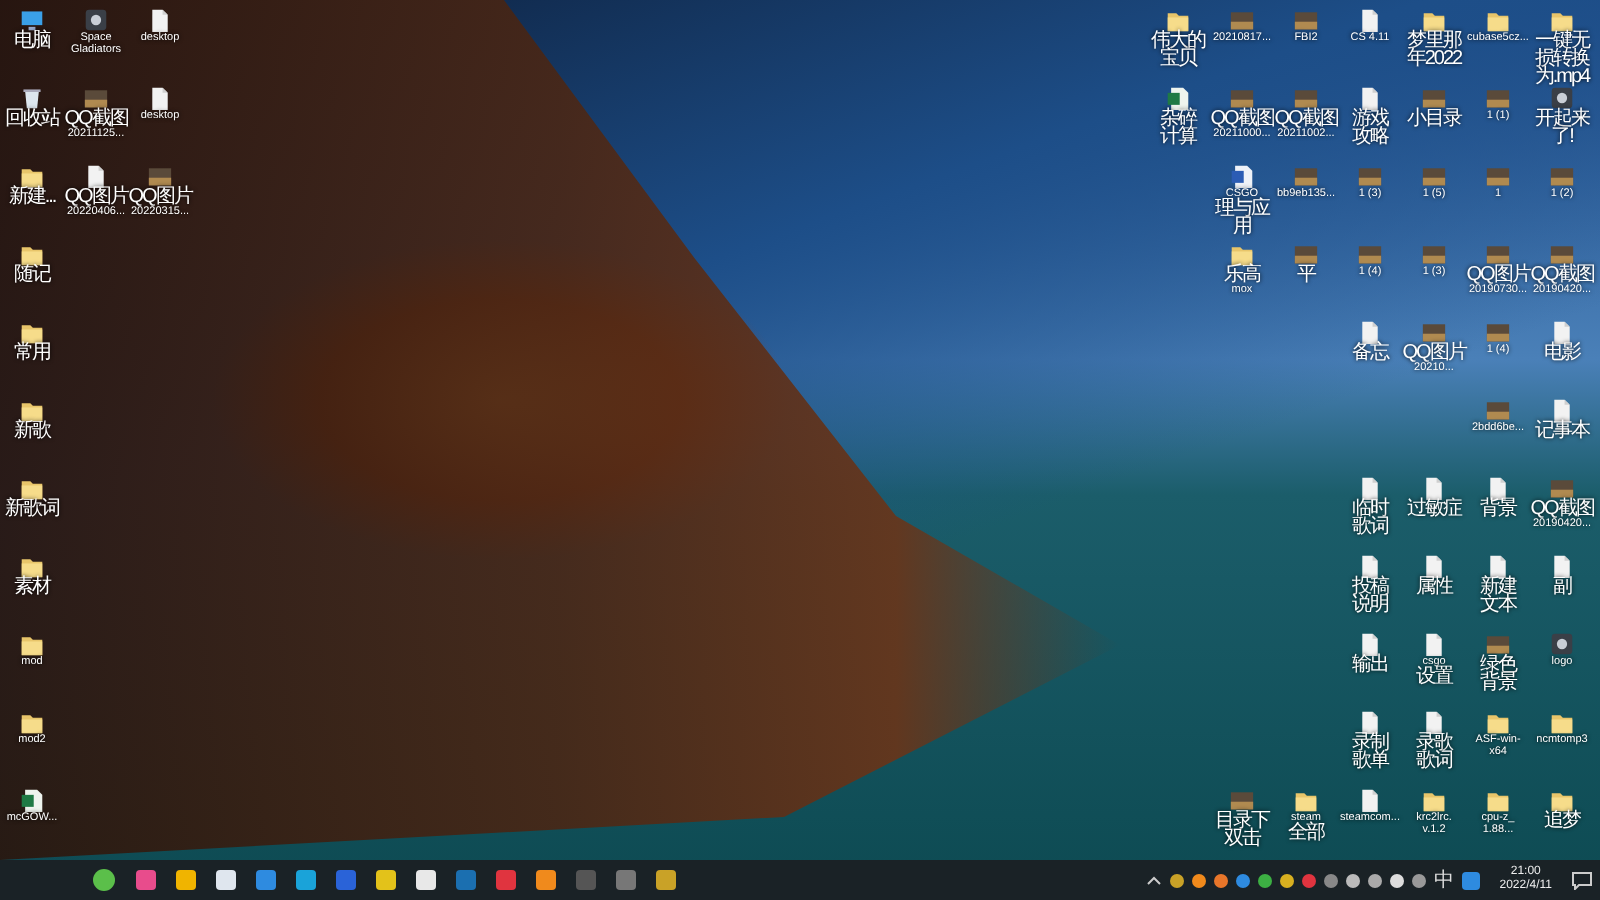 The height and width of the screenshot is (900, 1600). Describe the element at coordinates (1242, 821) in the screenshot. I see `icon-label: 目录下` at that location.